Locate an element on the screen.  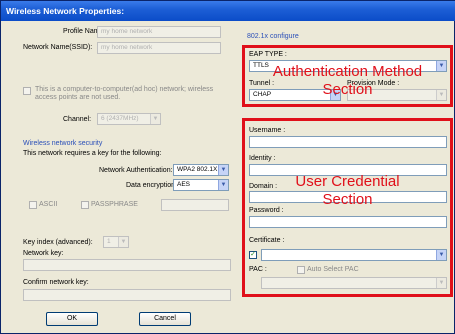
user-credential-annotation-line2: Section is located at coordinates (347, 199).